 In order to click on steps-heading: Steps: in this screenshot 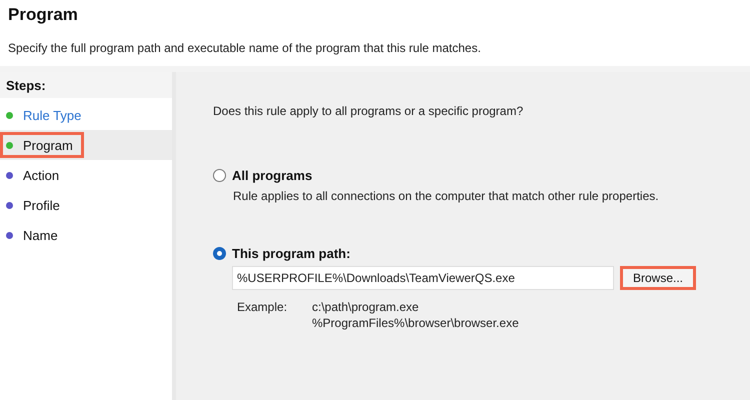, I will do `click(86, 85)`.